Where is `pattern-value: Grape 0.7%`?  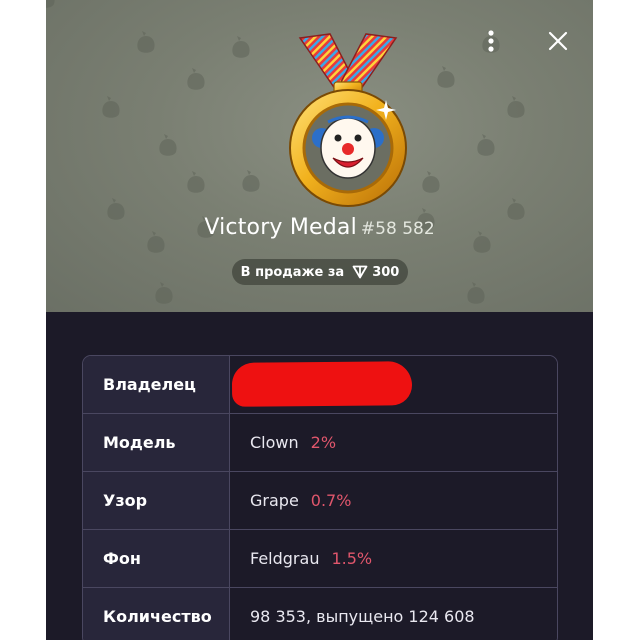
pattern-value: Grape 0.7% is located at coordinates (393, 500).